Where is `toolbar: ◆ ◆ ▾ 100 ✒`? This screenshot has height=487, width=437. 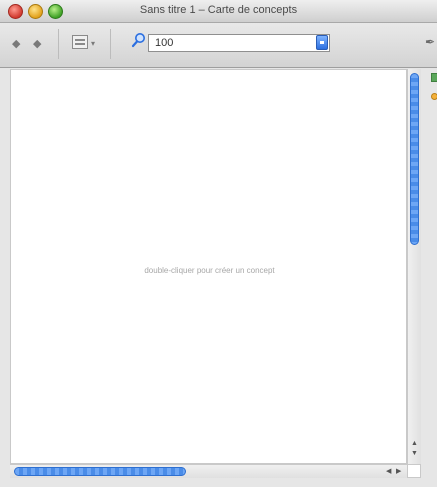 toolbar: ◆ ◆ ▾ 100 ✒ is located at coordinates (218, 45).